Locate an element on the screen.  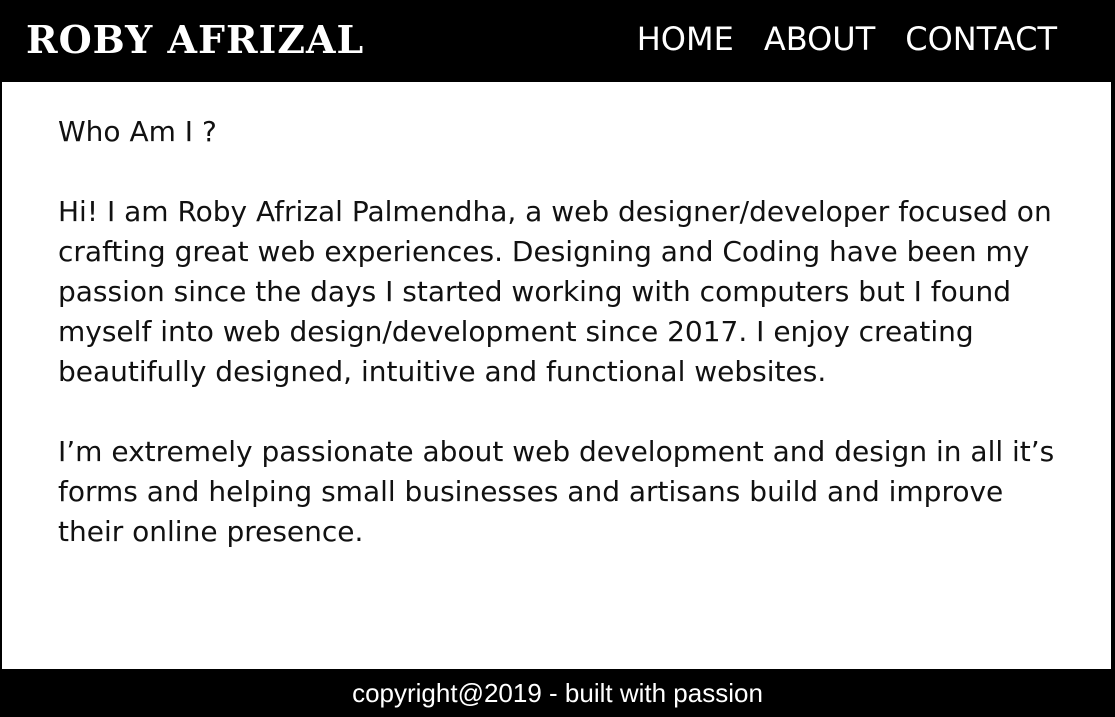
site-header: ROBY AFRIZAL HOME ABOUT CONTACT is located at coordinates (557, 41).